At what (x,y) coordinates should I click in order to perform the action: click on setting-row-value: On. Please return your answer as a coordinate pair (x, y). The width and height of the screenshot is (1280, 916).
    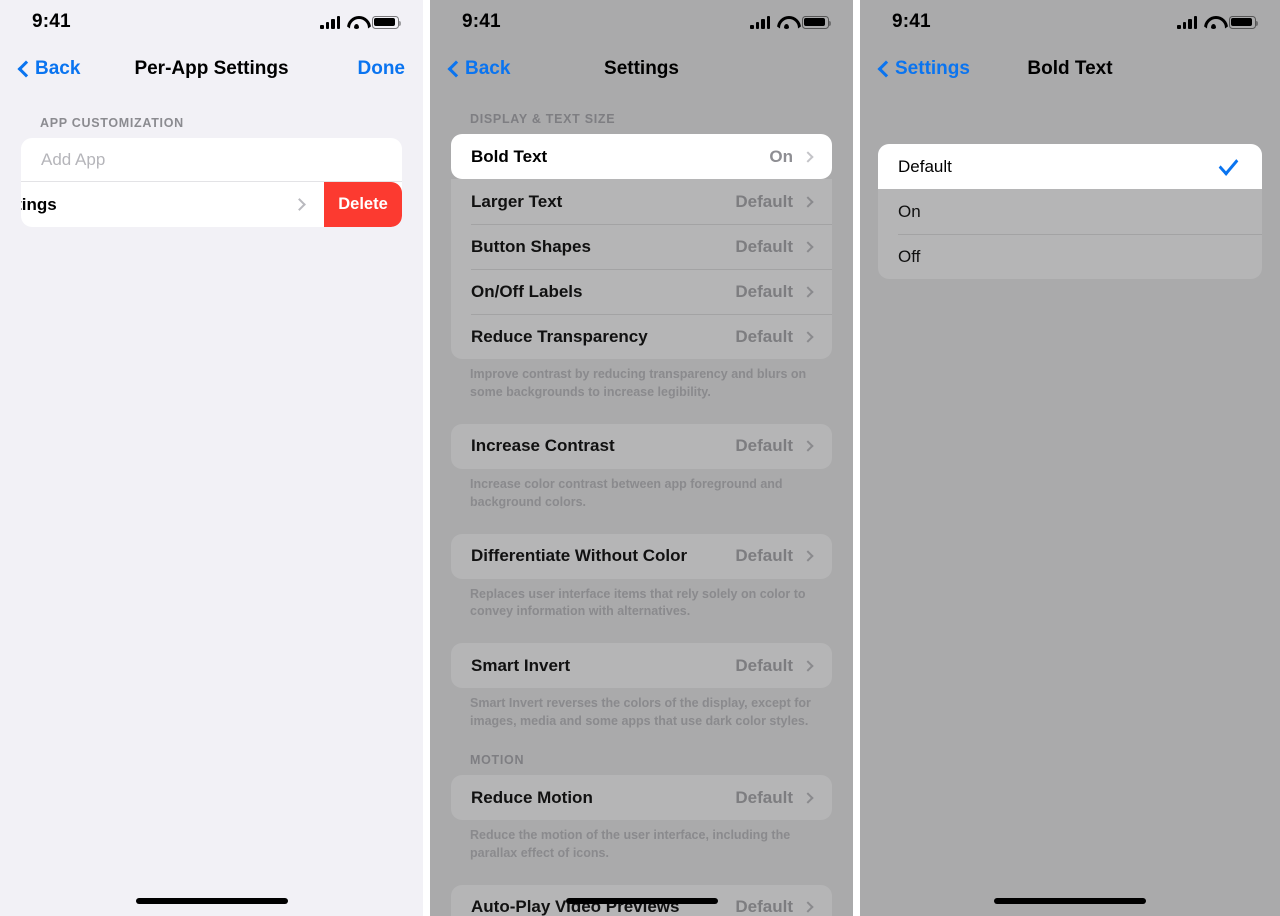
    Looking at the image, I should click on (781, 156).